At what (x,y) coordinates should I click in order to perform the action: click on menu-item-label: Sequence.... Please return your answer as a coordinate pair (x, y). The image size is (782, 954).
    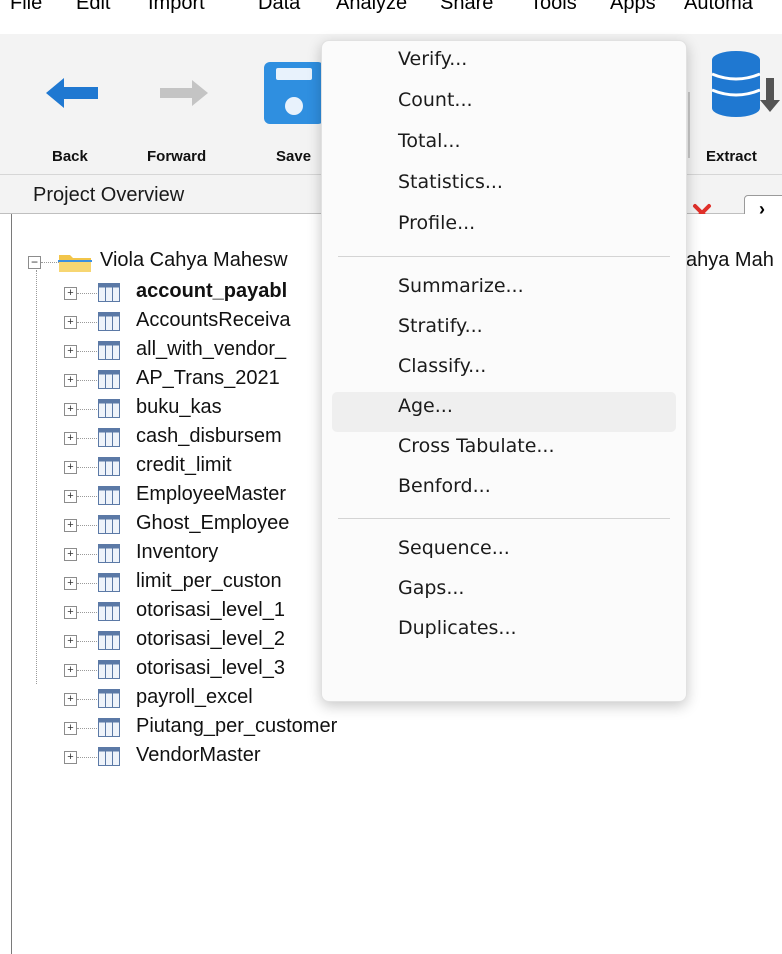
    Looking at the image, I should click on (454, 548).